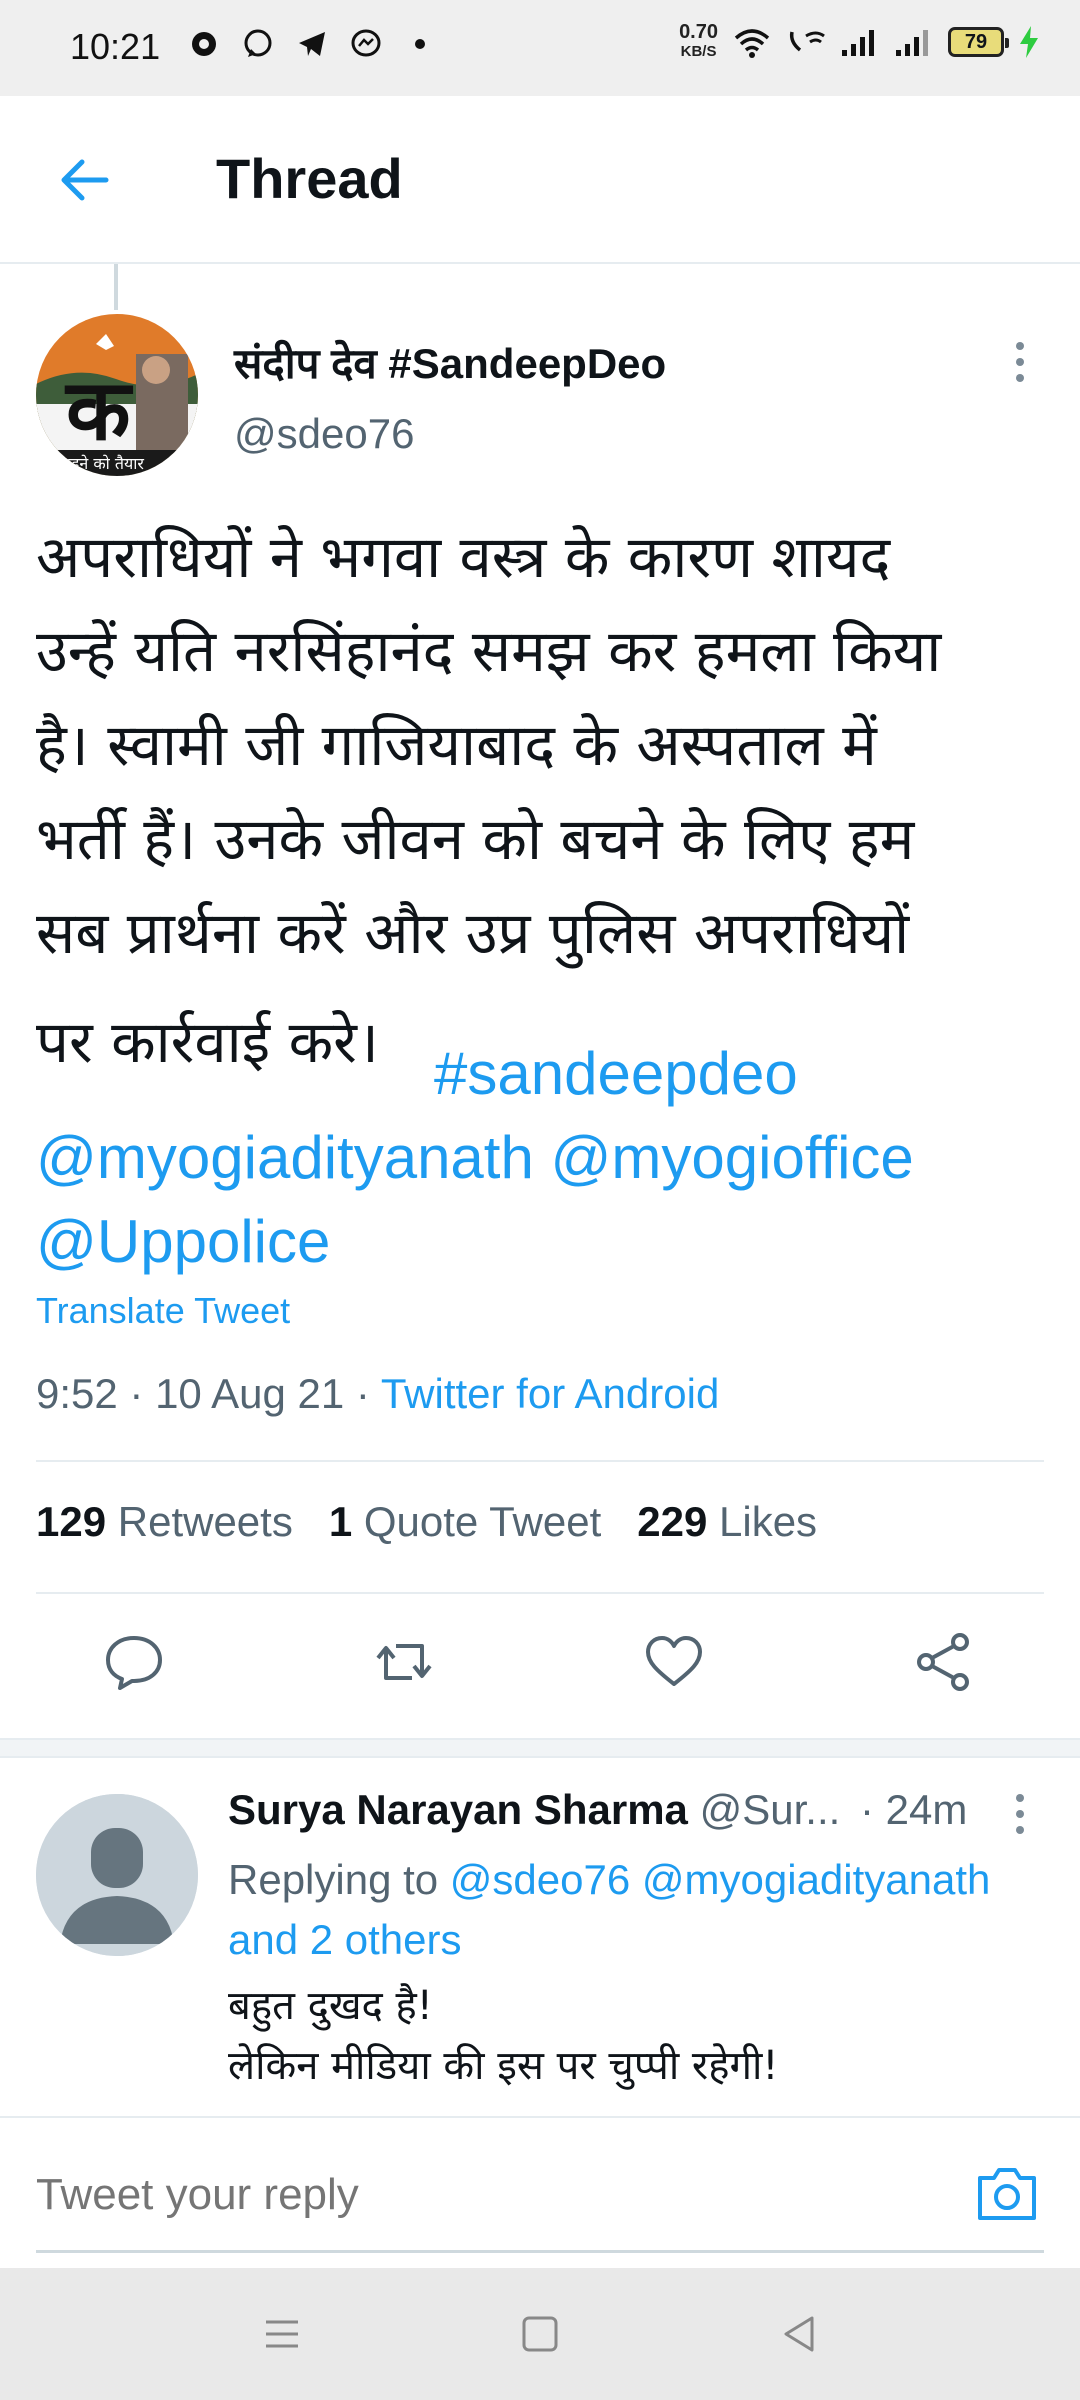  What do you see at coordinates (807, 41) in the screenshot?
I see `wifi-calling-icon` at bounding box center [807, 41].